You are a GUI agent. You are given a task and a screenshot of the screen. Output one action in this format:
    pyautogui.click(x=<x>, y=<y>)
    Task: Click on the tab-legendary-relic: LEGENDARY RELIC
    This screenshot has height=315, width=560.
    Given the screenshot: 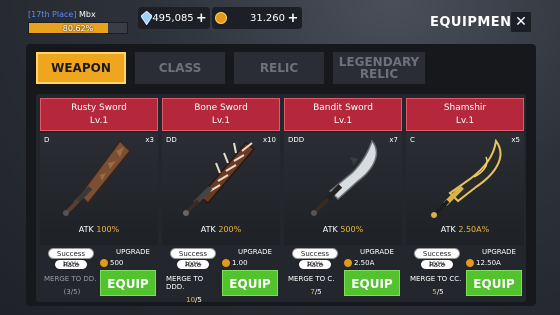 What is the action you would take?
    pyautogui.click(x=379, y=68)
    